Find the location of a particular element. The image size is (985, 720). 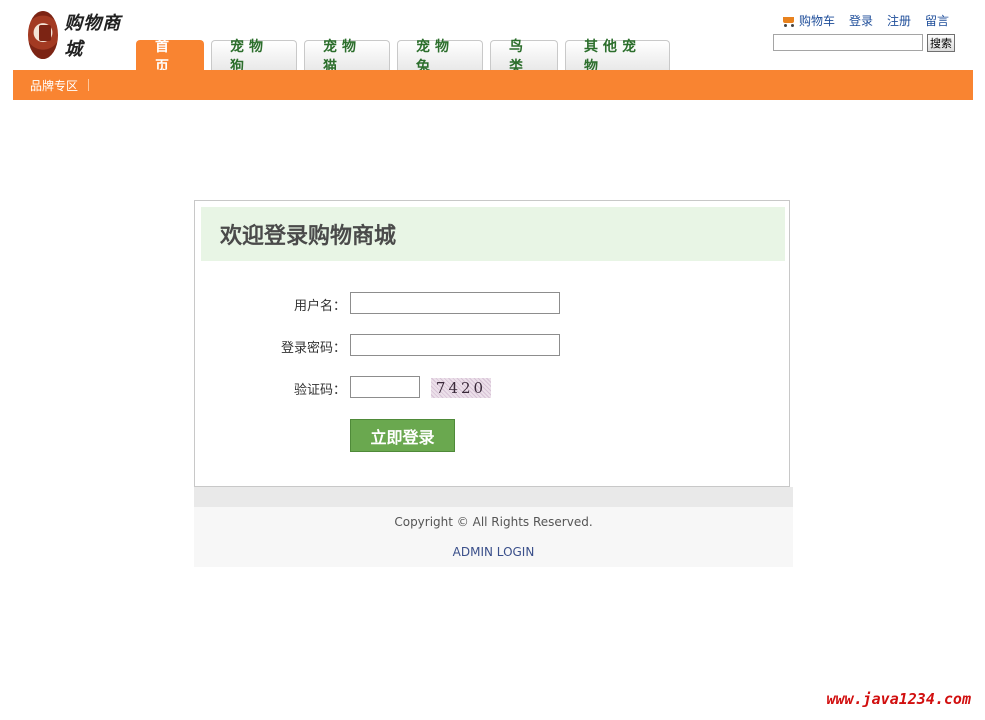

tab-other-pets: 其他宠物 is located at coordinates (617, 57).